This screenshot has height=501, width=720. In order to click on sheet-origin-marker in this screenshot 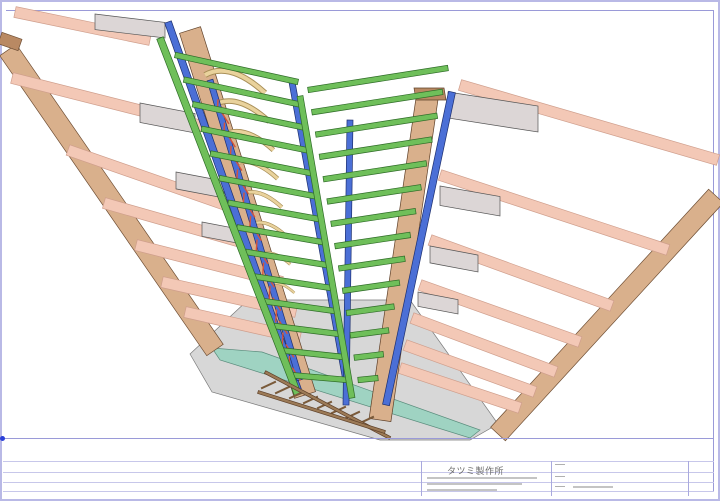, I will do `click(2, 438)`.